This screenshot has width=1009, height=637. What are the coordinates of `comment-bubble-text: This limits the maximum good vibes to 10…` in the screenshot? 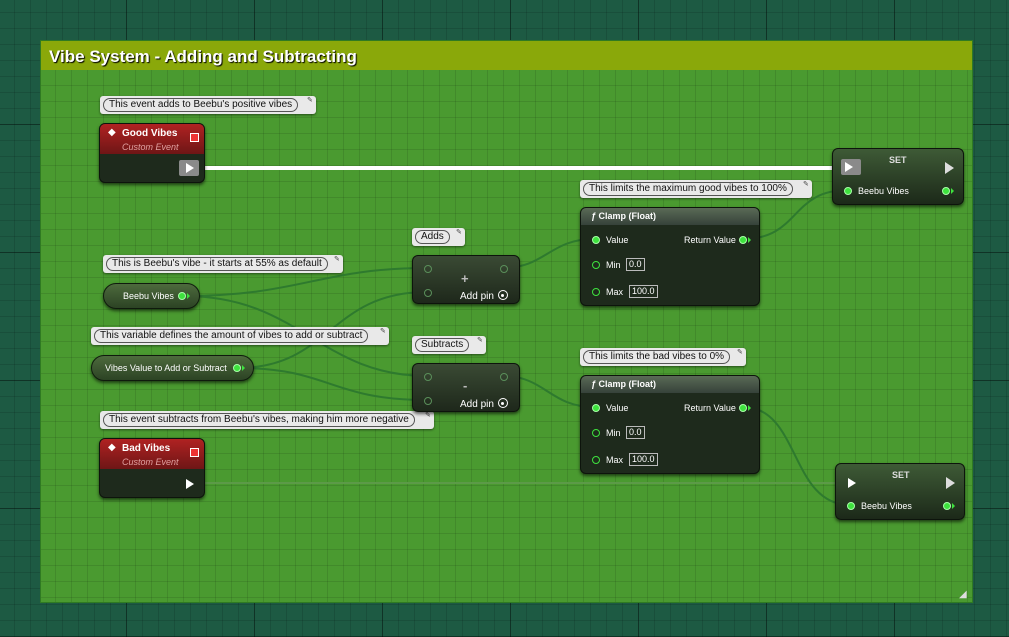 It's located at (688, 189).